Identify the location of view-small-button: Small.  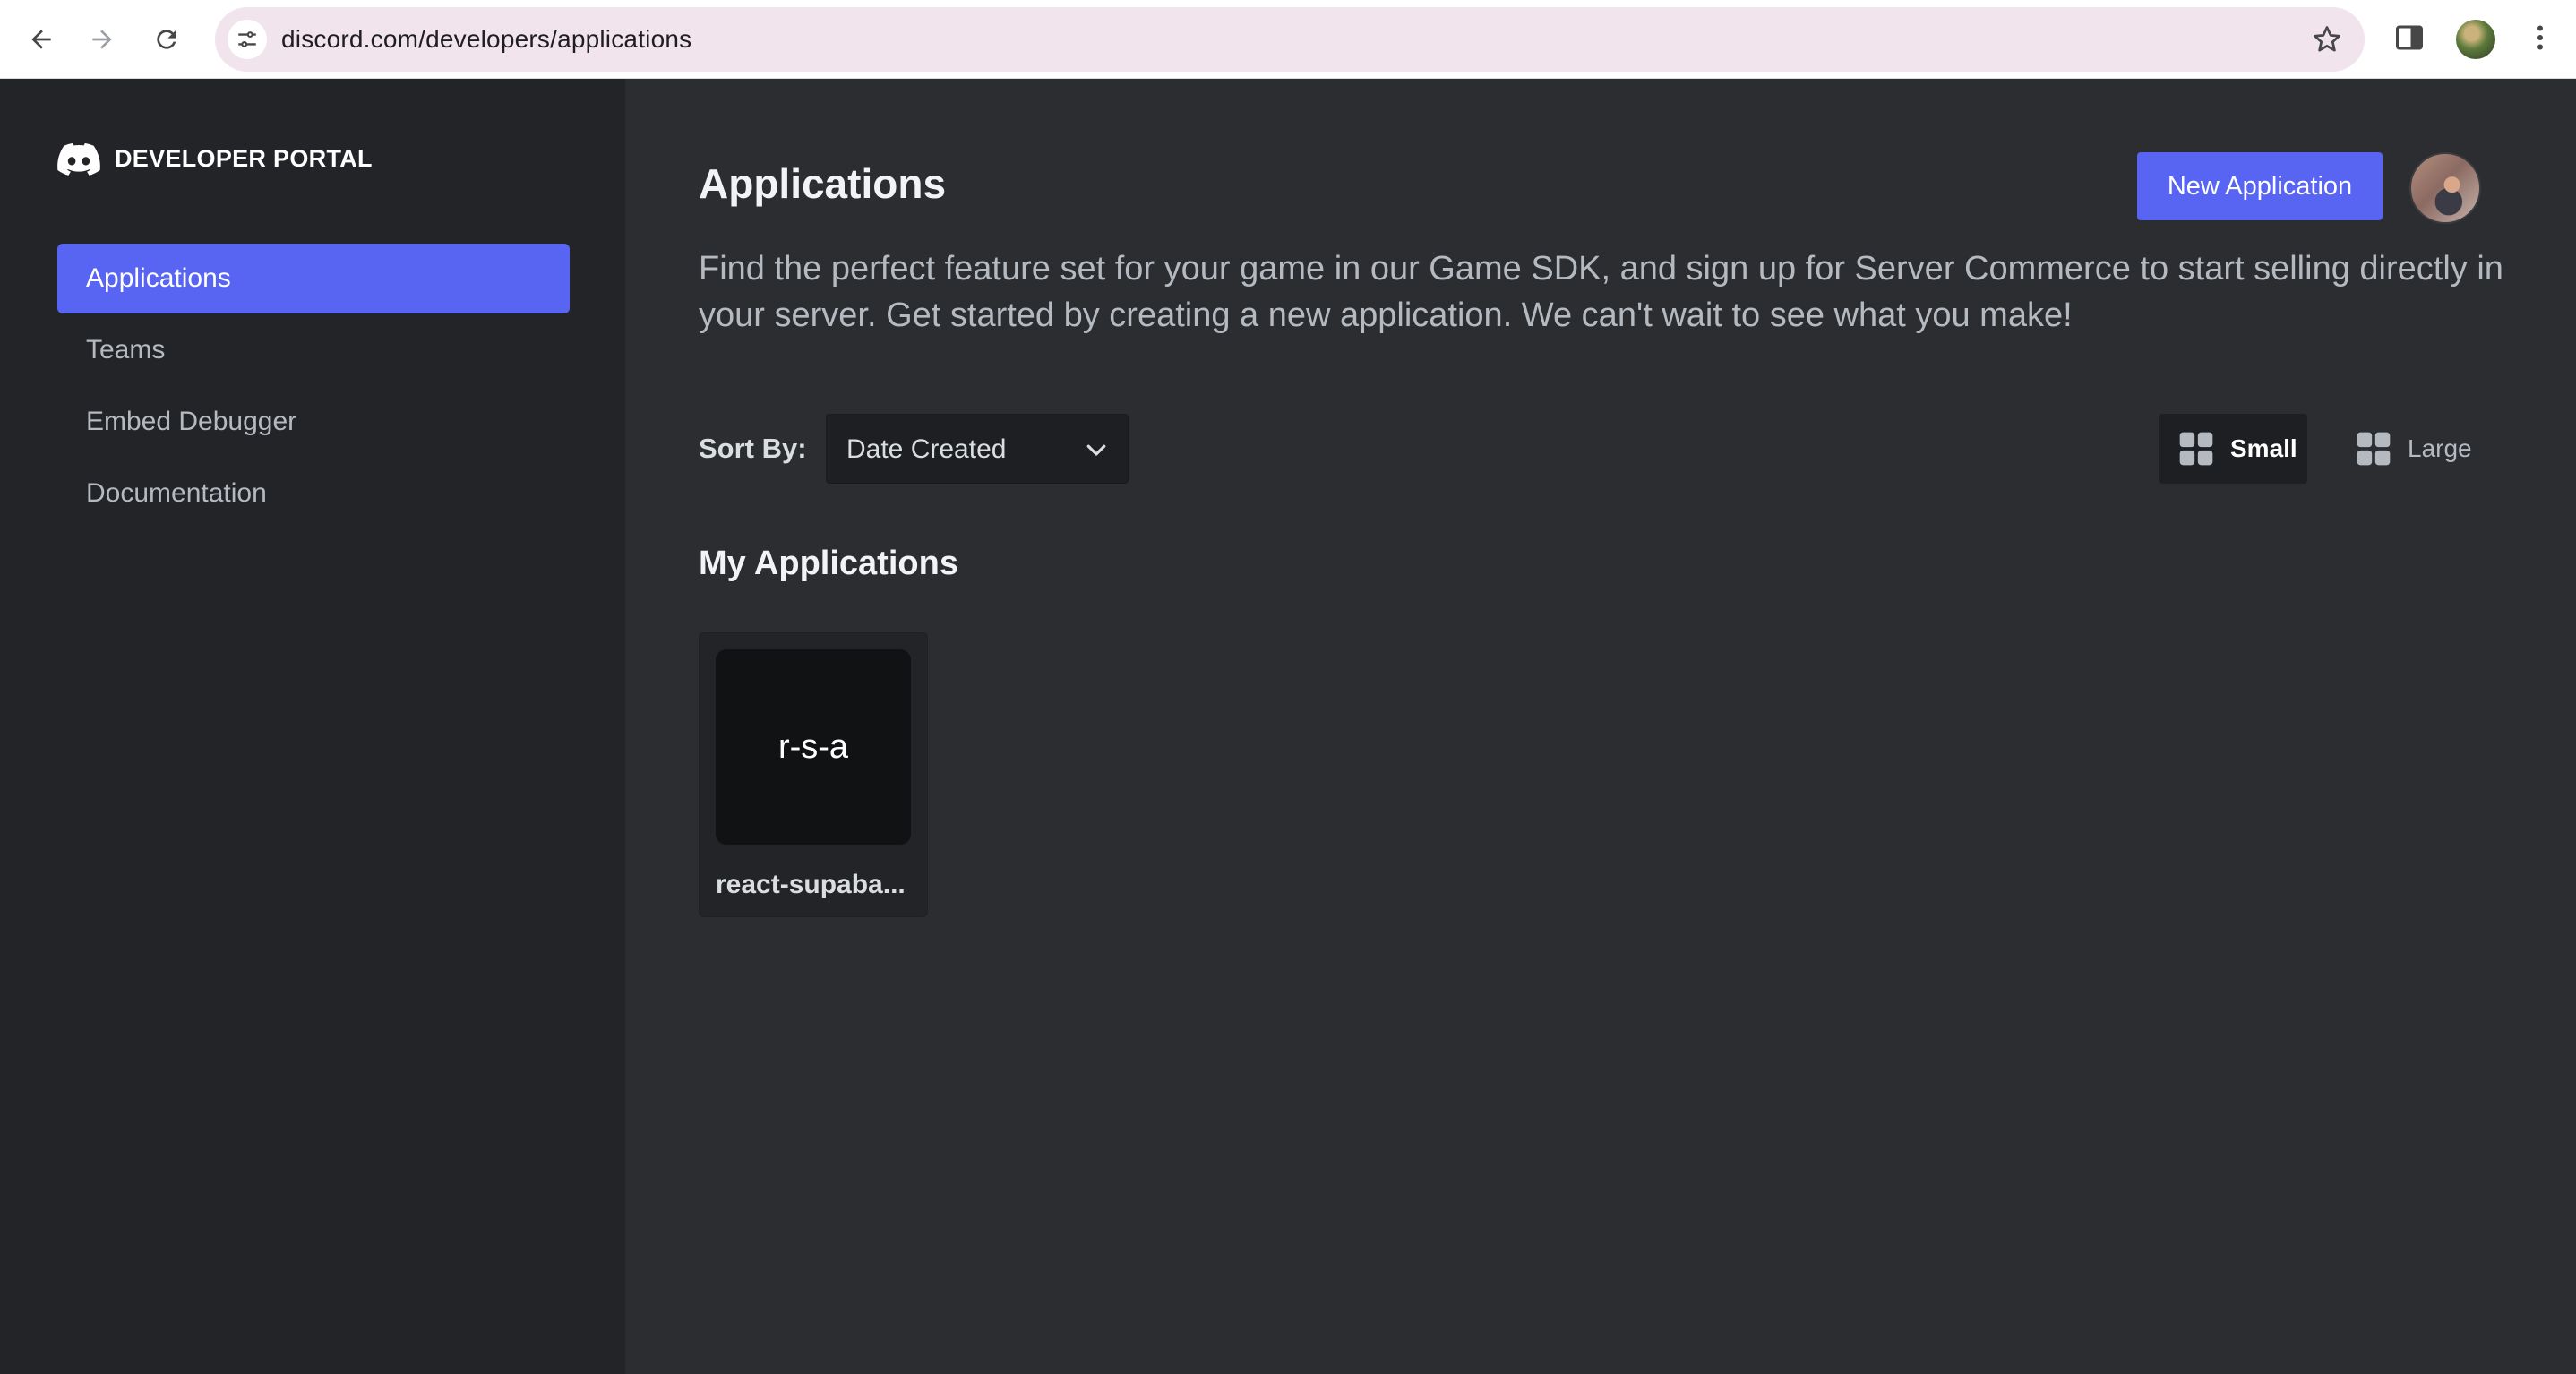
(2233, 449).